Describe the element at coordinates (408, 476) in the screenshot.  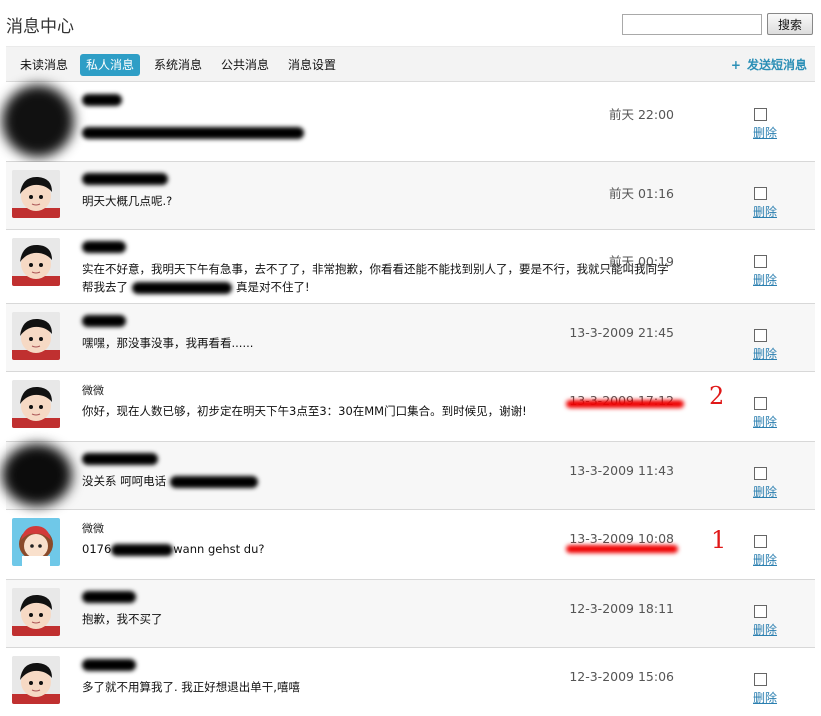
I see `message-row: 没关系 呵呵电话 13-3-2009 11:43 删除` at that location.